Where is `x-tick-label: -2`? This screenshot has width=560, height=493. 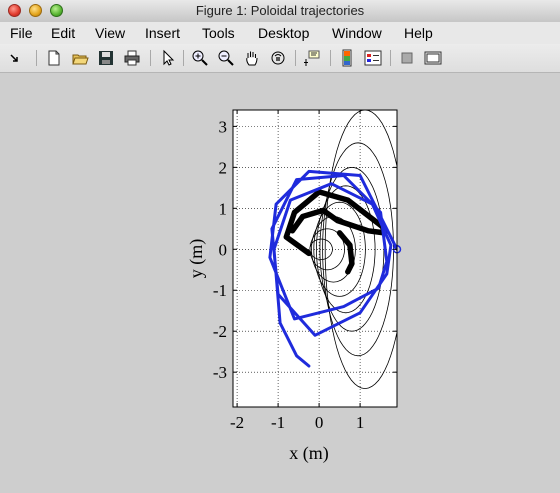 x-tick-label: -2 is located at coordinates (237, 422).